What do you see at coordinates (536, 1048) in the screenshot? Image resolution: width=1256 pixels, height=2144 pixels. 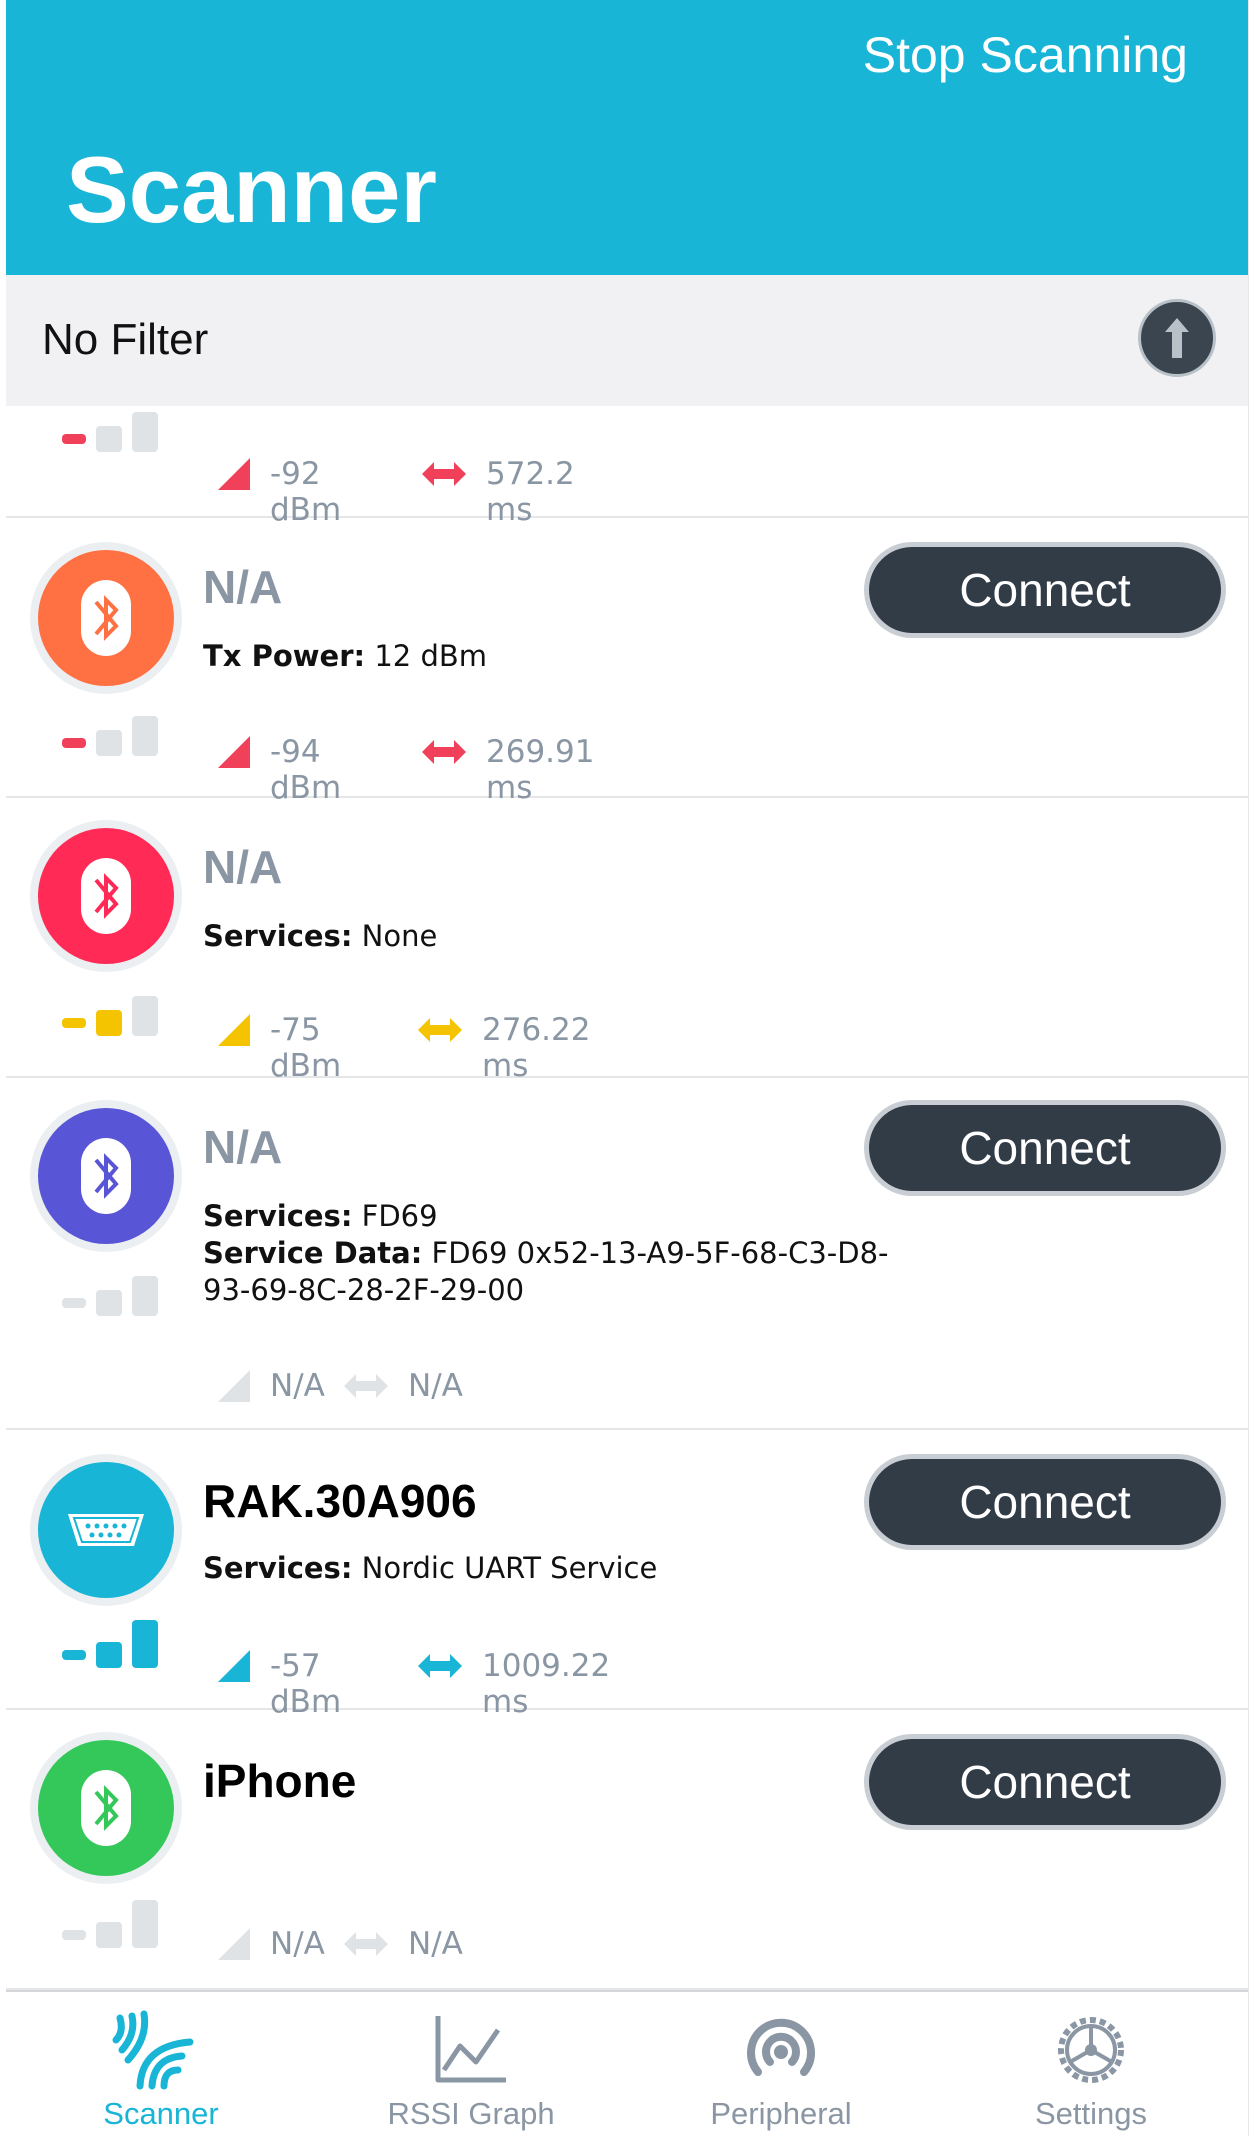 I see `interval-value: 276.22 ms` at bounding box center [536, 1048].